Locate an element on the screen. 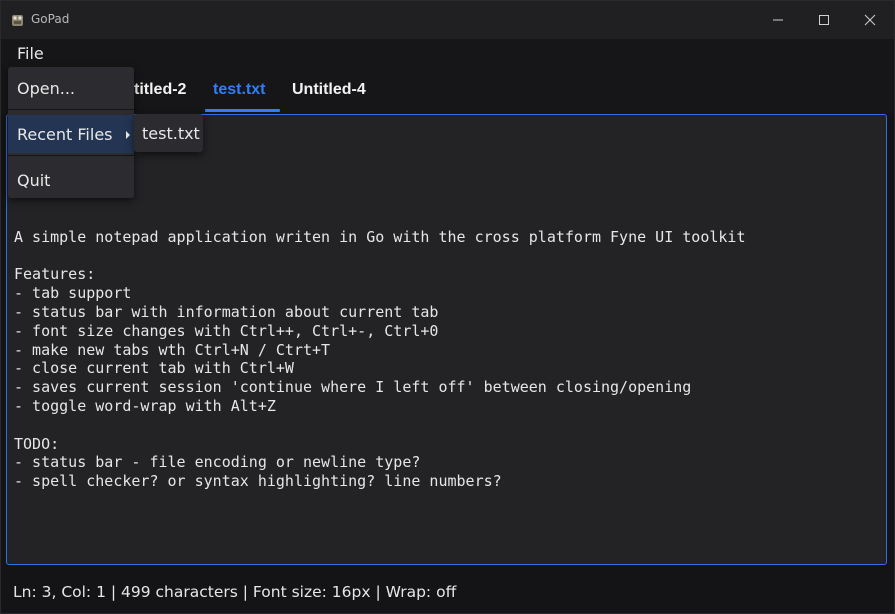  file-dropdown-menu: Open... Recent Files Quit is located at coordinates (71, 132).